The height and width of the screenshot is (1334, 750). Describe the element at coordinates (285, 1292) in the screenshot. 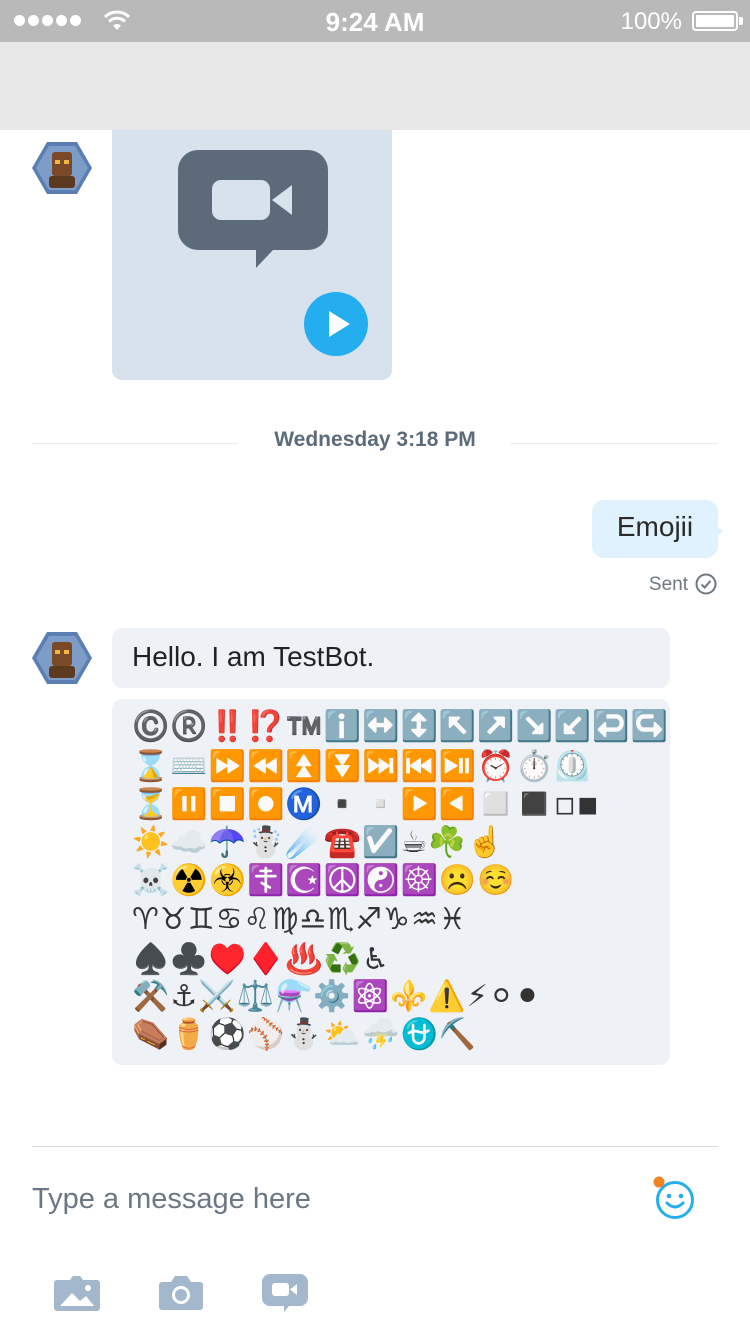

I see `video-message-icon` at that location.